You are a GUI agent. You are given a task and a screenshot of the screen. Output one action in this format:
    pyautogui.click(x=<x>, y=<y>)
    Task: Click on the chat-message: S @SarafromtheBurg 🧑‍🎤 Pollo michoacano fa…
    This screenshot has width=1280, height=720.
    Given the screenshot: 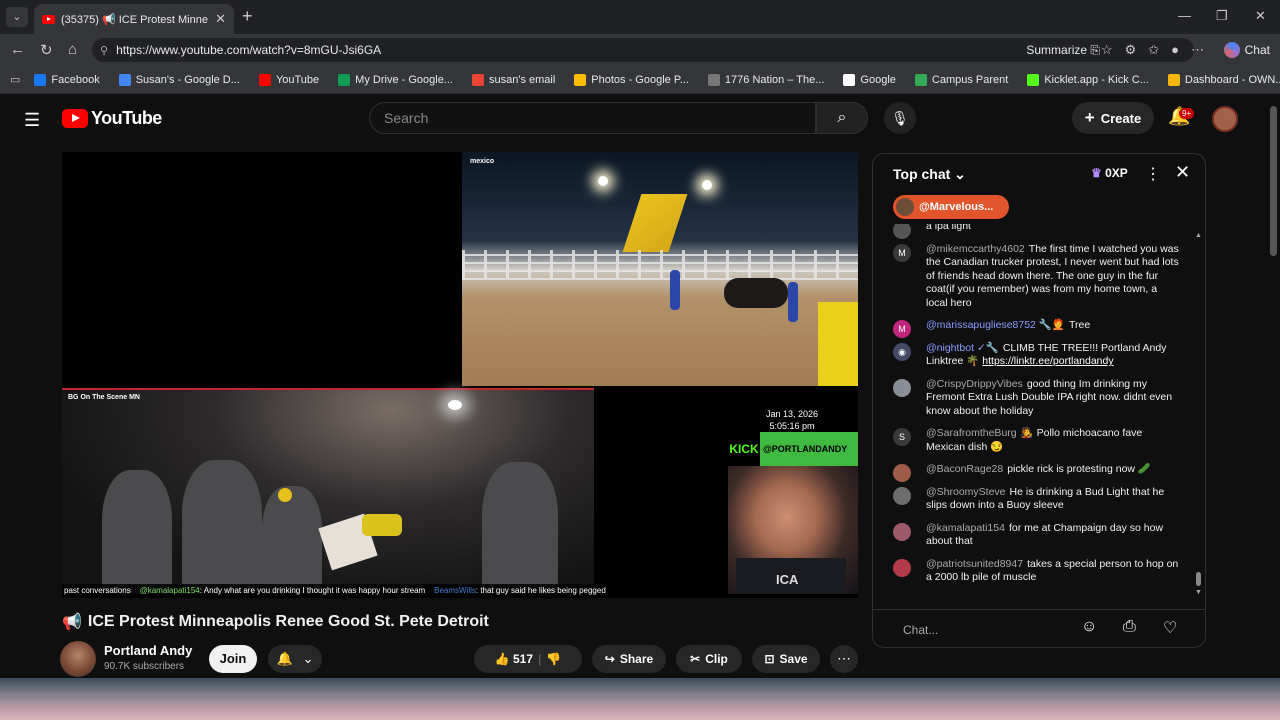 What is the action you would take?
    pyautogui.click(x=1033, y=440)
    